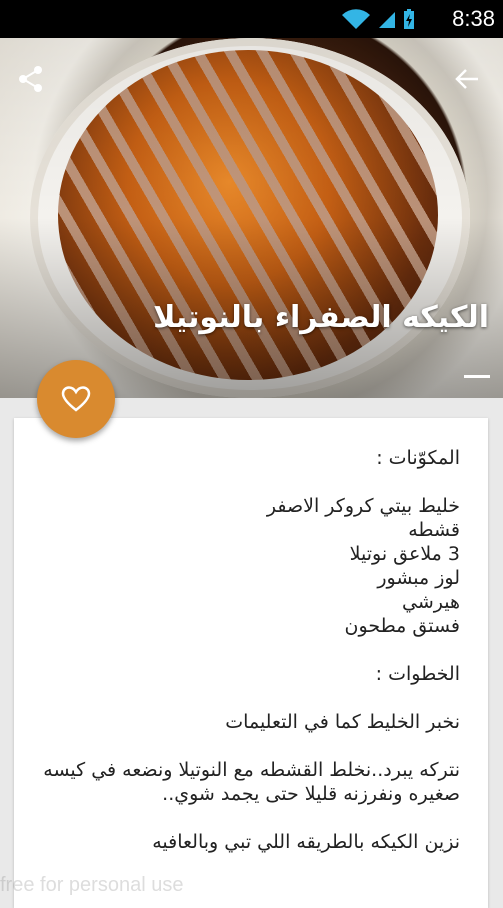  Describe the element at coordinates (378, 19) in the screenshot. I see `status-icons` at that location.